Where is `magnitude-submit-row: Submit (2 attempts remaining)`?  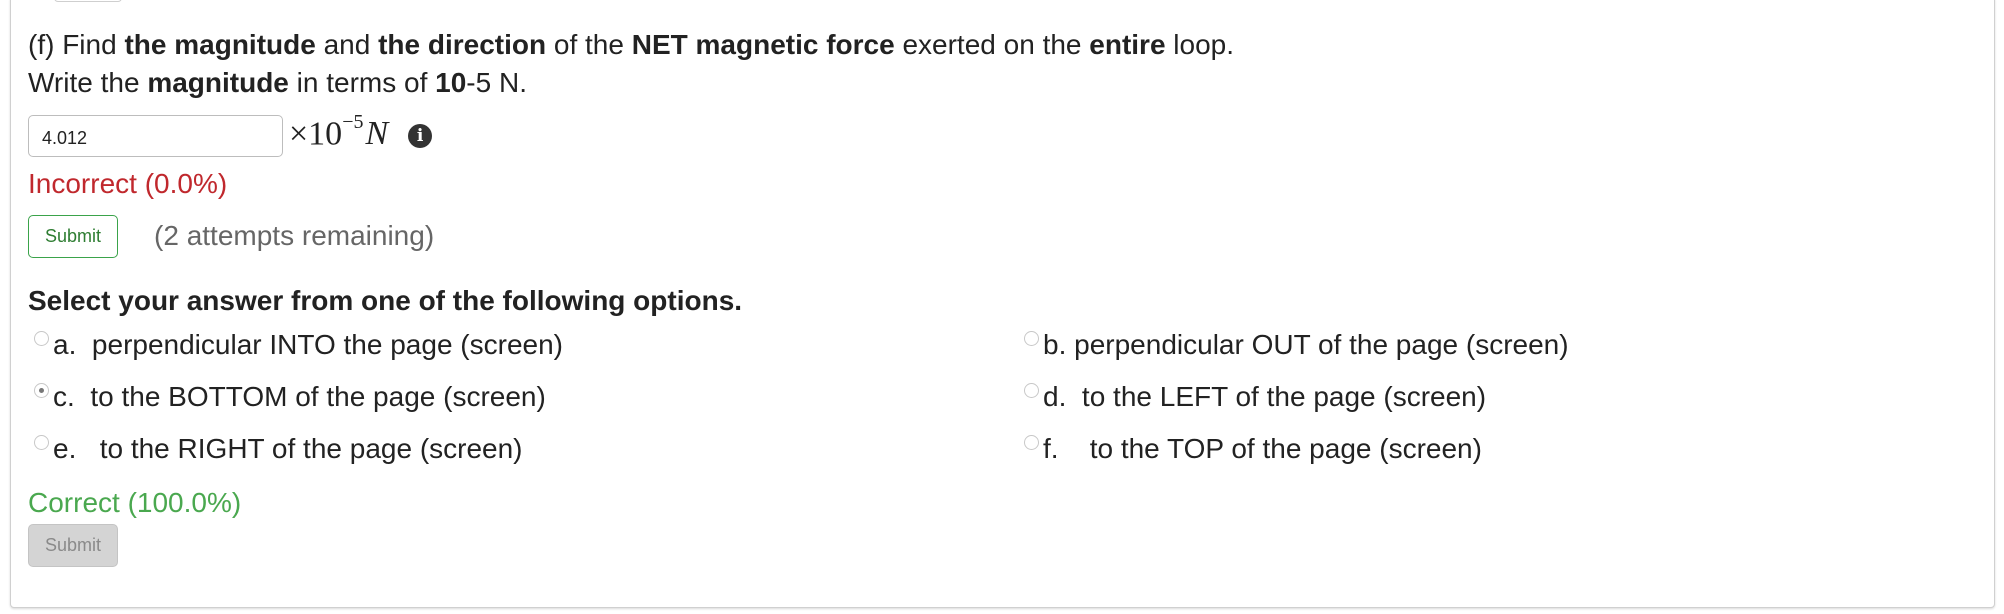
magnitude-submit-row: Submit (2 attempts remaining) is located at coordinates (231, 236).